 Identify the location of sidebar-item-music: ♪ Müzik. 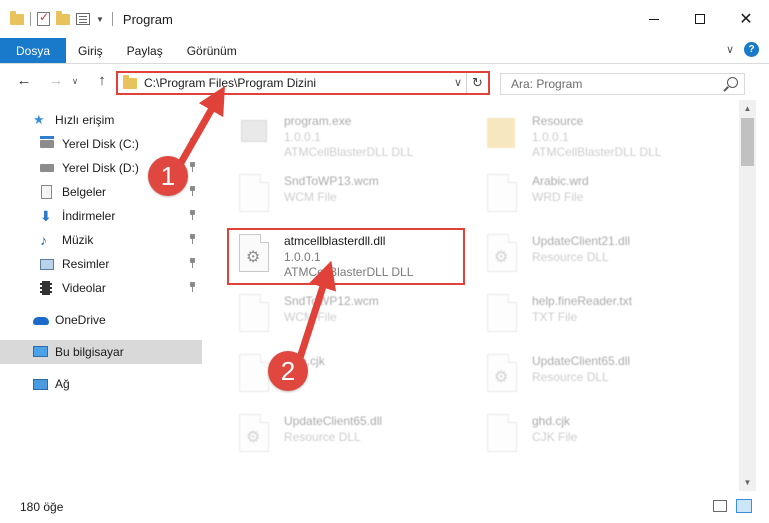
(101, 240).